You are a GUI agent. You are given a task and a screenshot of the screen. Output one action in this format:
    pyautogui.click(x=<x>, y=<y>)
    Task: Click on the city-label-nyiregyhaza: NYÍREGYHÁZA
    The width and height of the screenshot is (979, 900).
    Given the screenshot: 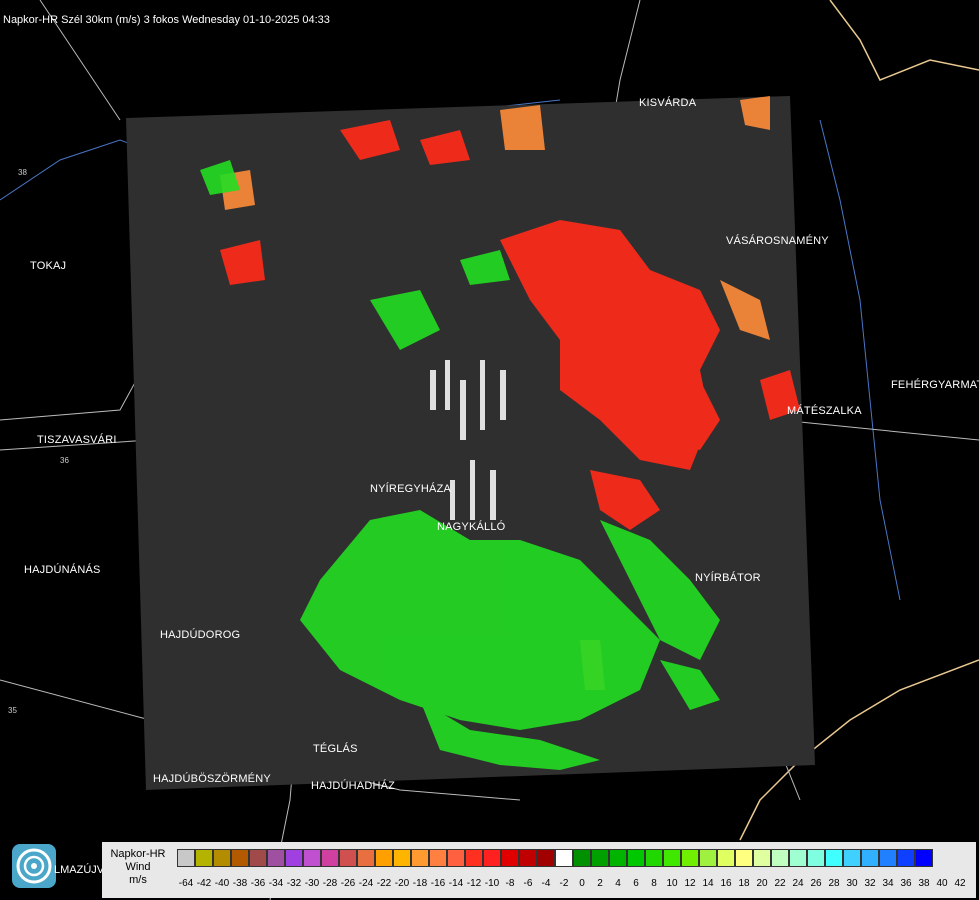 What is the action you would take?
    pyautogui.click(x=411, y=489)
    